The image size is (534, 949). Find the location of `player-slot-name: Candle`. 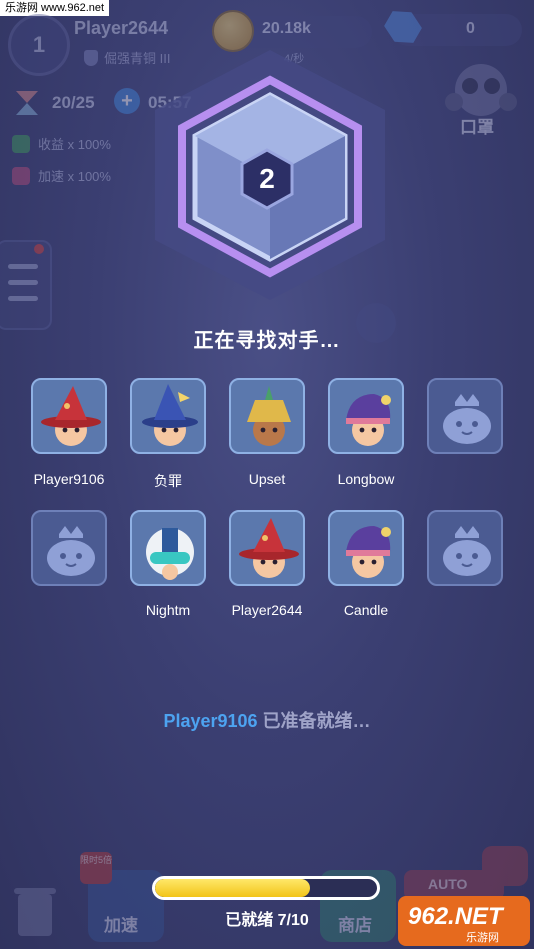

player-slot-name: Candle is located at coordinates (366, 610).